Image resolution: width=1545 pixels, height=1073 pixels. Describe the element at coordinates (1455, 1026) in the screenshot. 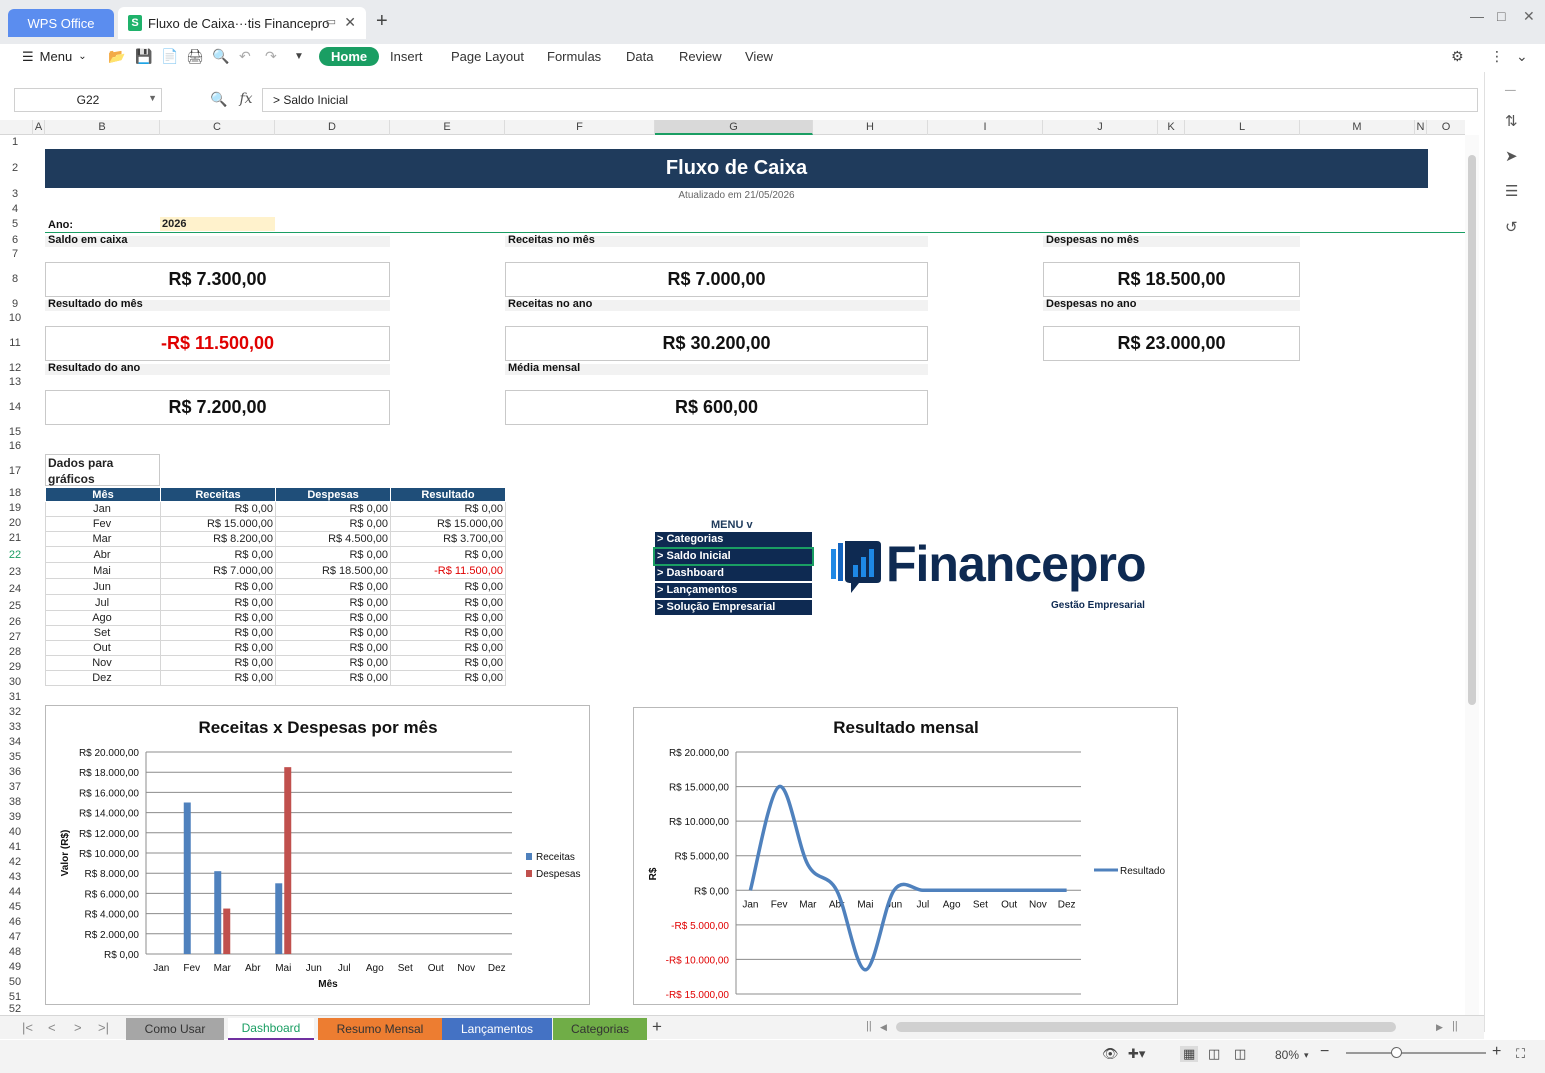

I see `scroll-split-handle-right: ||` at that location.